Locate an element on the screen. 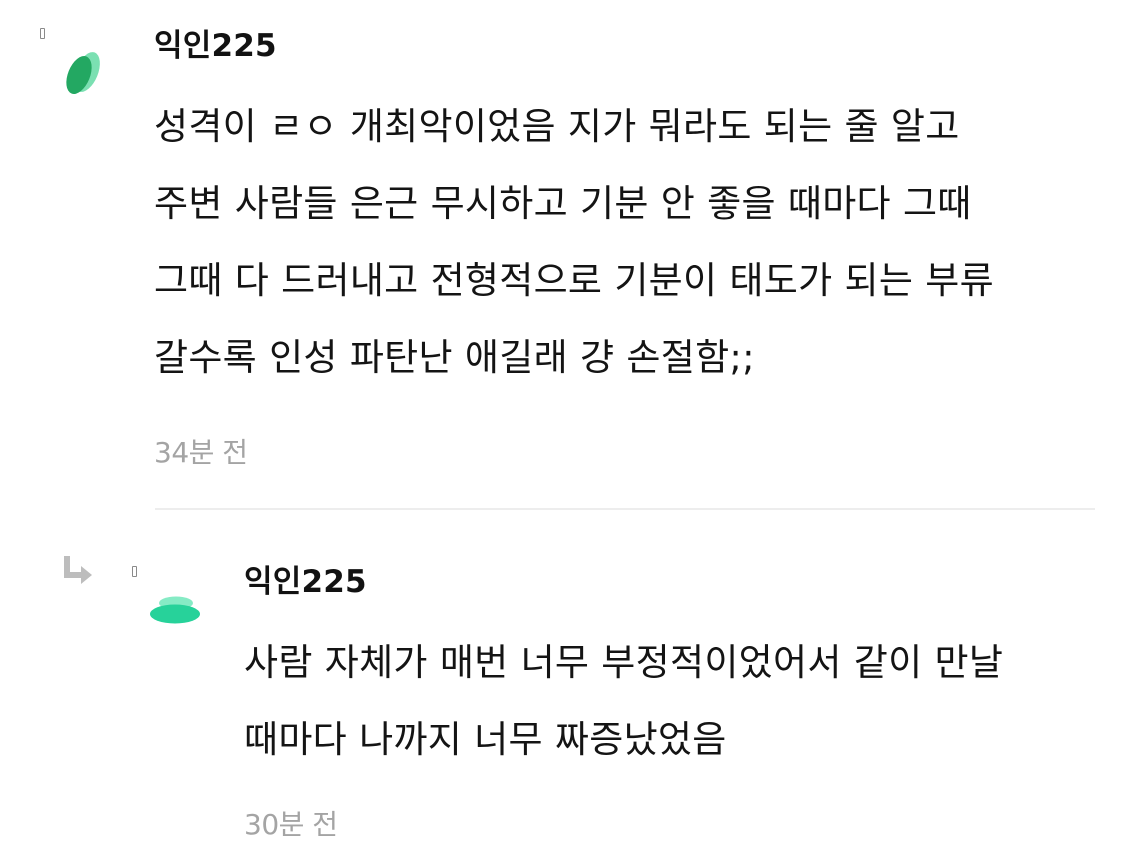 This screenshot has width=1125, height=864. reply-timestamp: 30분 전 is located at coordinates (291, 824).